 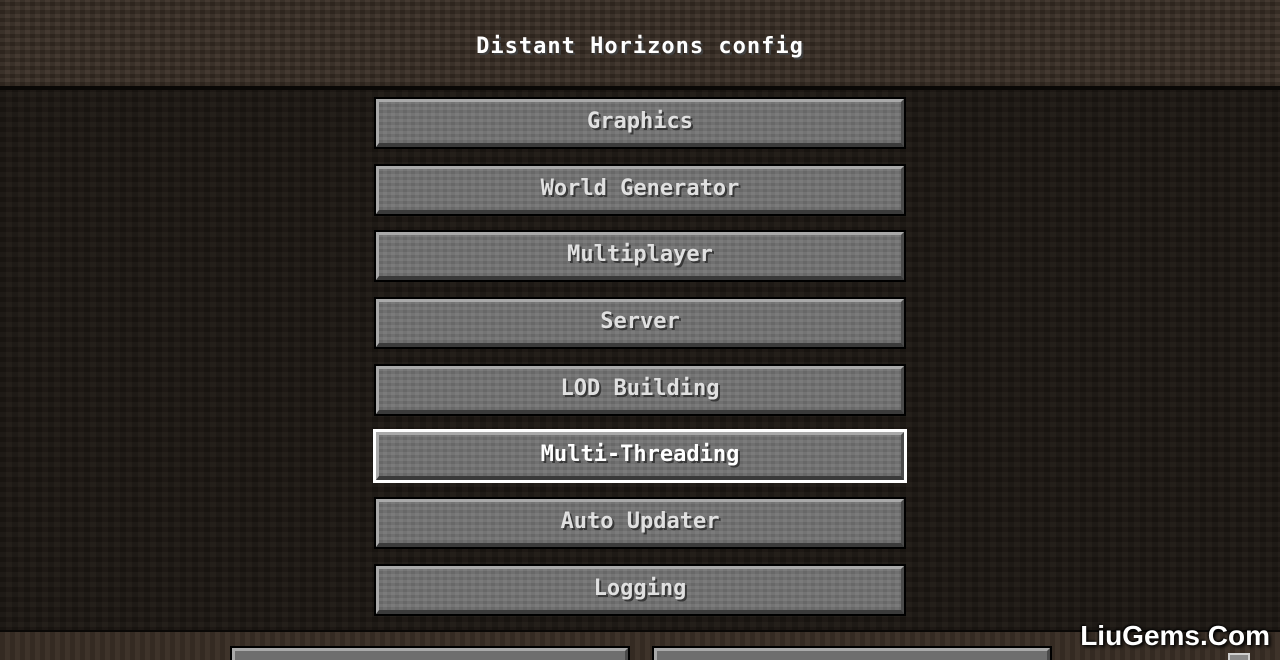 What do you see at coordinates (640, 123) in the screenshot?
I see `graphics-button: Graphics` at bounding box center [640, 123].